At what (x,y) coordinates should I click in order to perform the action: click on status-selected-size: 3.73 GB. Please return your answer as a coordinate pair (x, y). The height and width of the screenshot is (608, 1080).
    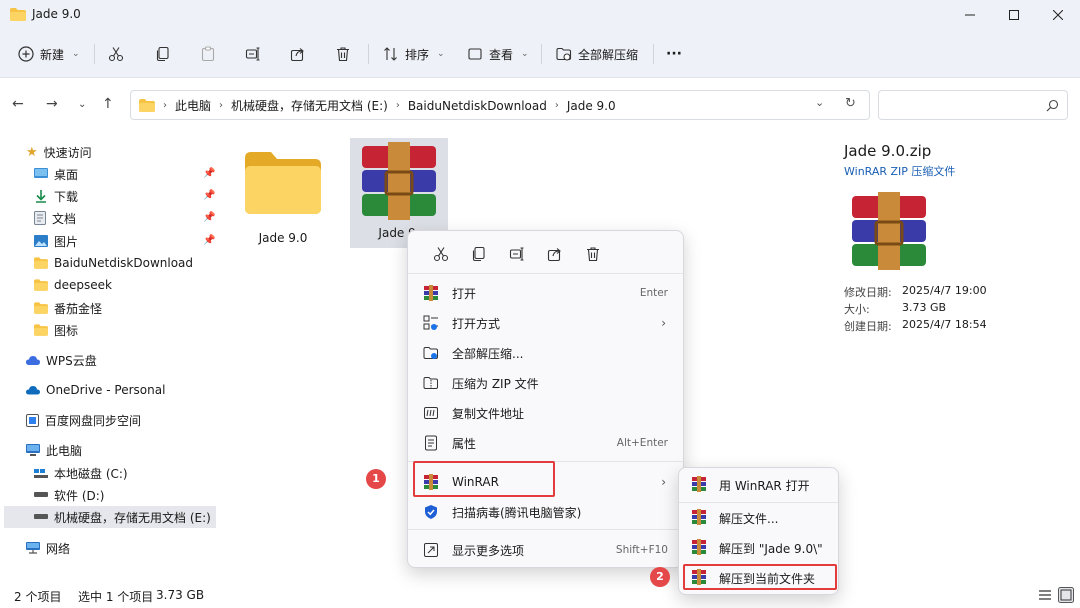
    Looking at the image, I should click on (180, 595).